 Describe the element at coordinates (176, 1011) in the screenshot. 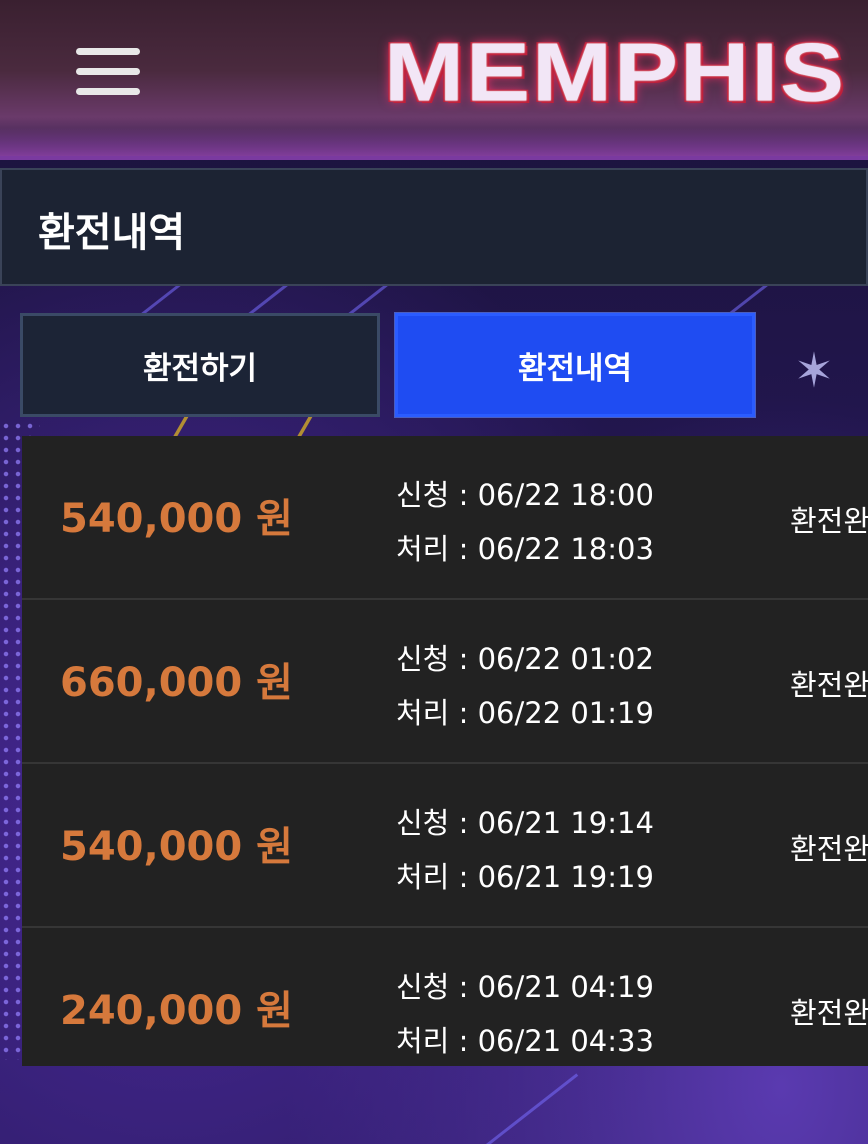

I see `exchange-amount: 240,000 원` at that location.